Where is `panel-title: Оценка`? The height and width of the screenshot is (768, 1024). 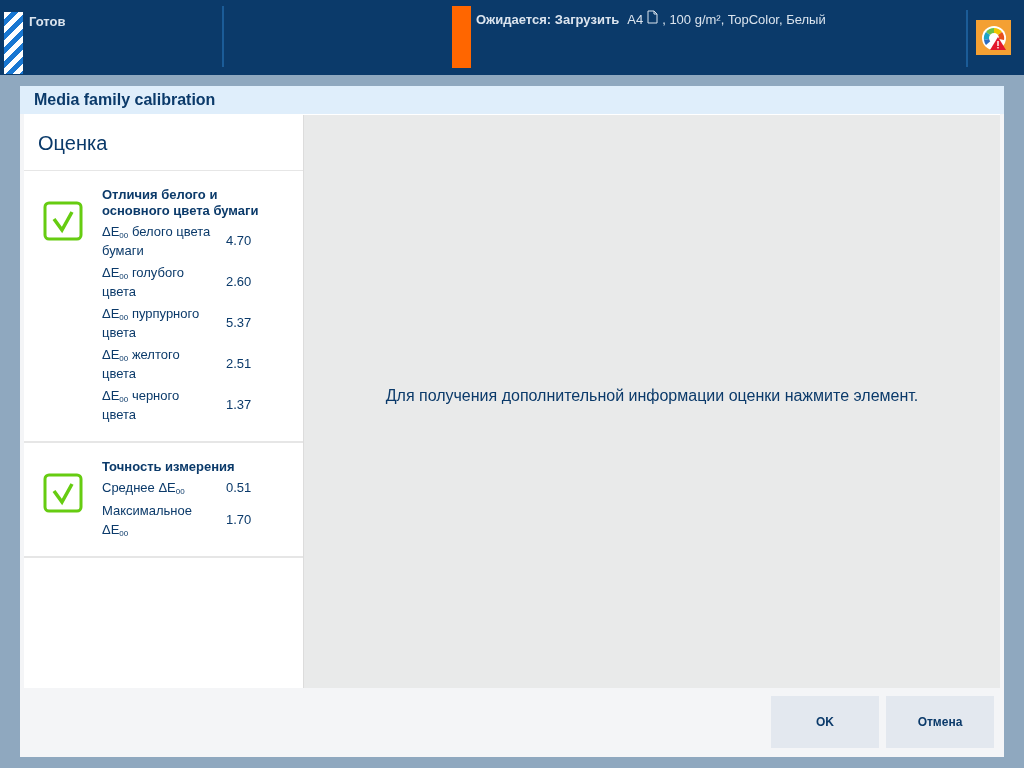 panel-title: Оценка is located at coordinates (163, 143).